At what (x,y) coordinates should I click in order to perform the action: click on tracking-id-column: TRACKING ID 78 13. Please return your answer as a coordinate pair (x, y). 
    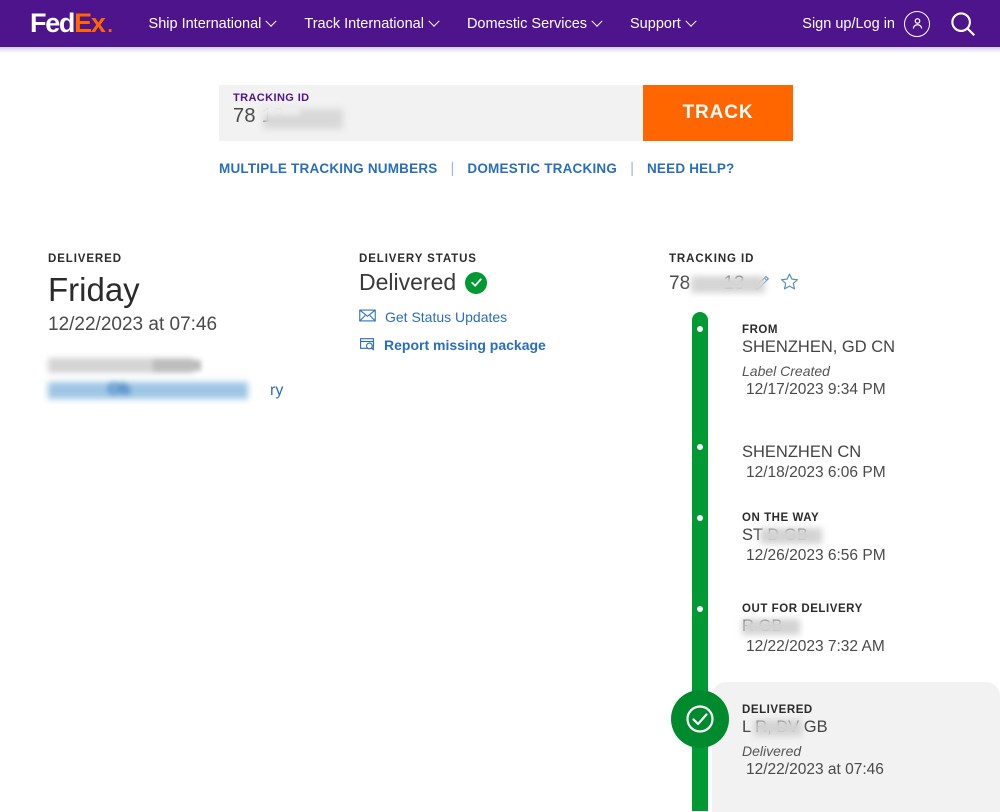
    Looking at the image, I should click on (829, 275).